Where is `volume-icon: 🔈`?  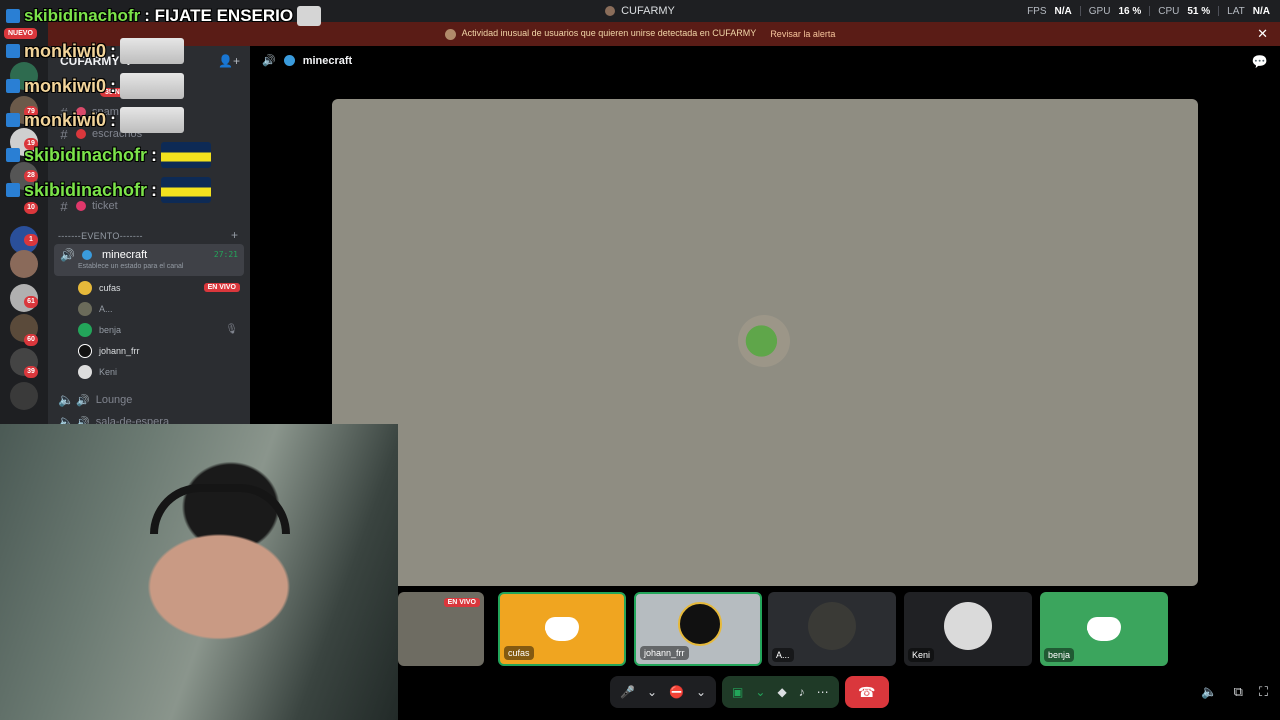
volume-icon: 🔈 is located at coordinates (1209, 692).